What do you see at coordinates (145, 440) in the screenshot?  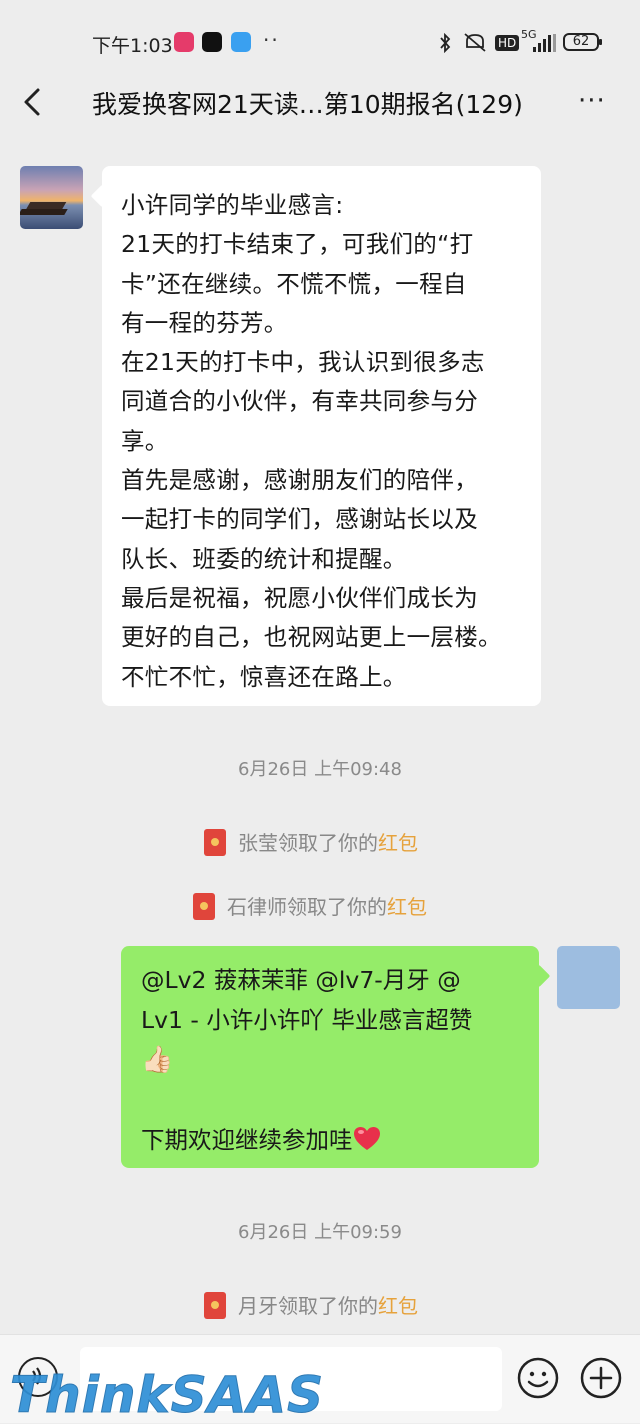 I see `message-line: 享。` at bounding box center [145, 440].